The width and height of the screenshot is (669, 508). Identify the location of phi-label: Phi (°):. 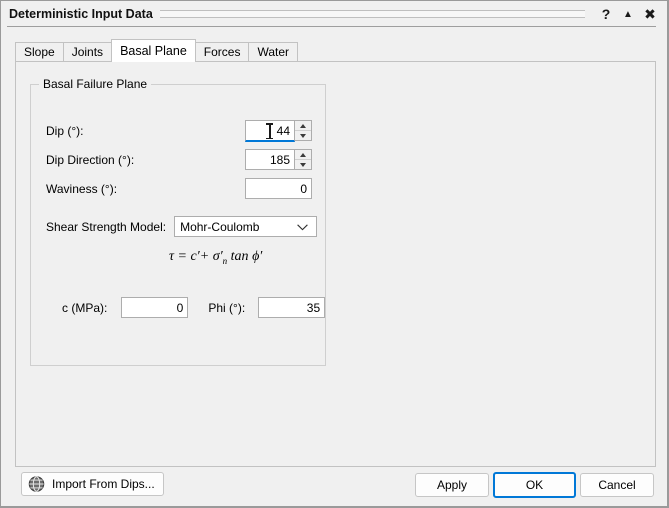
(227, 307).